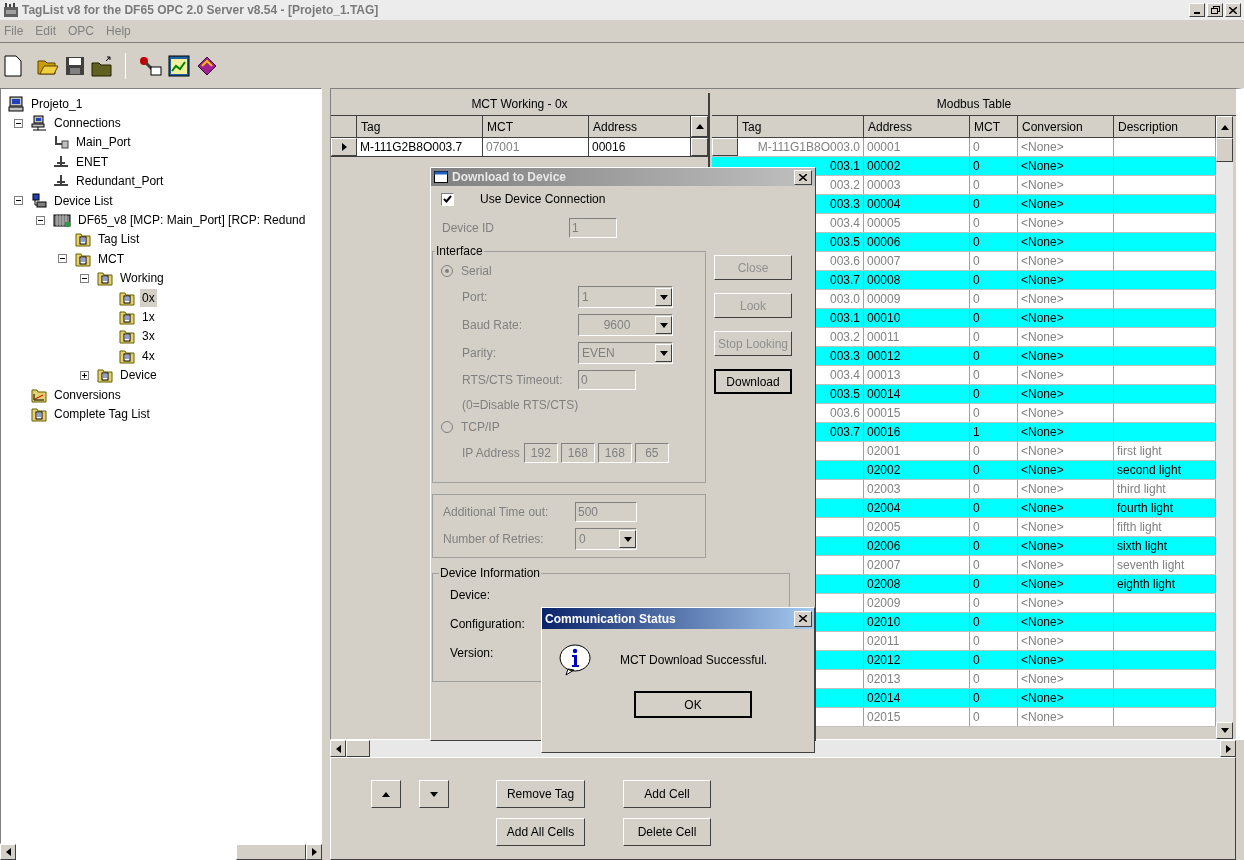 The image size is (1244, 860). I want to click on field-label: Number of Retries:, so click(494, 539).